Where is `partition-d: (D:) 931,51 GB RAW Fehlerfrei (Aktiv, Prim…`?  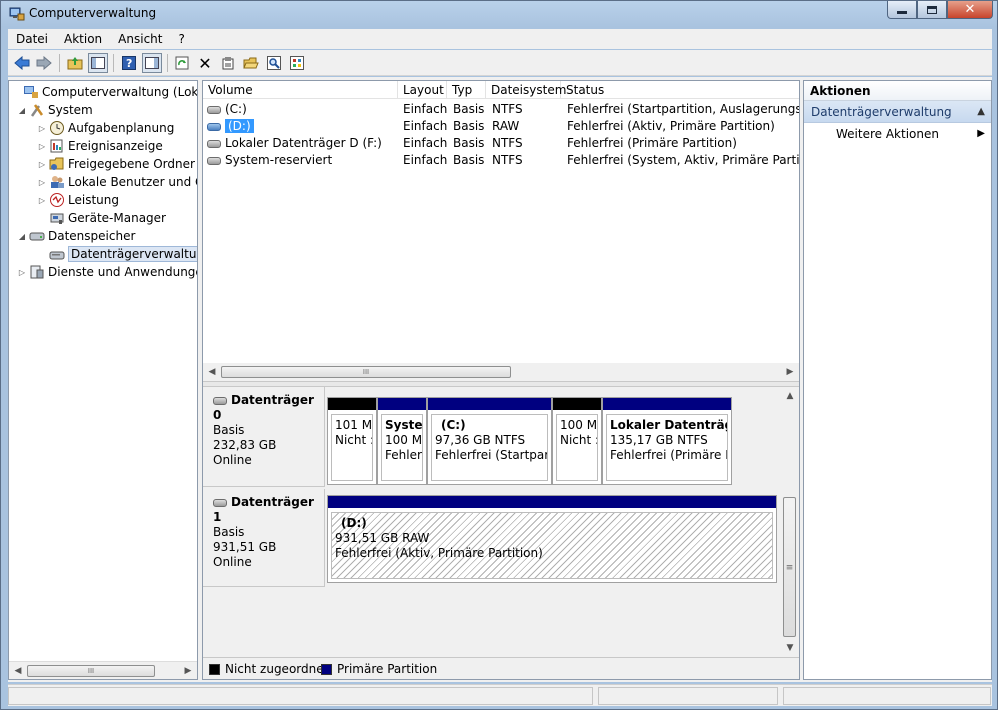
partition-d: (D:) 931,51 GB RAW Fehlerfrei (Aktiv, Prim… is located at coordinates (552, 539).